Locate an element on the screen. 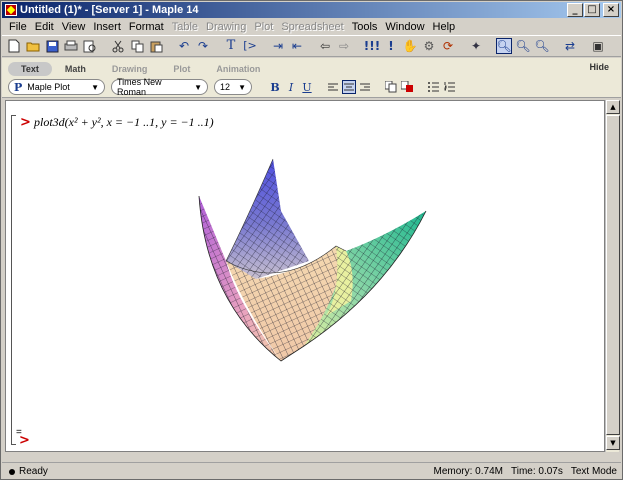 Image resolution: width=623 pixels, height=480 pixels. status-indicator-icon is located at coordinates (12, 471).